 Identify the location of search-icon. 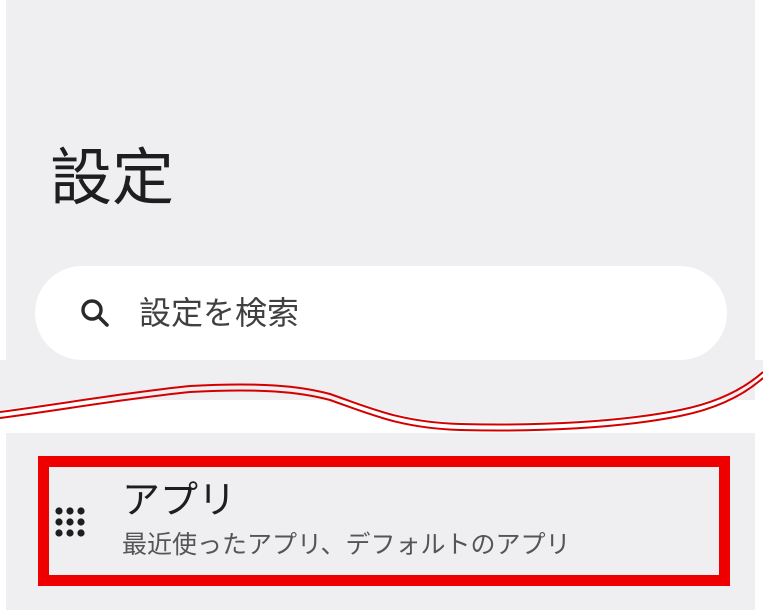
(95, 313).